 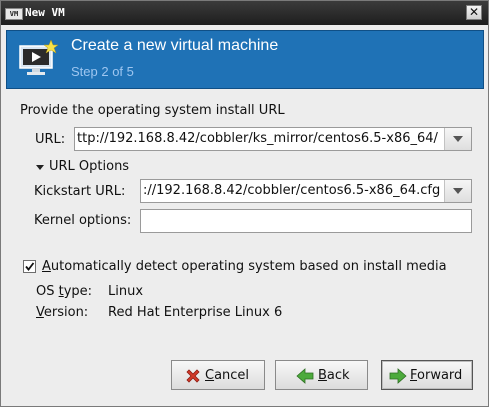 I want to click on close-button: ✕, so click(x=474, y=12).